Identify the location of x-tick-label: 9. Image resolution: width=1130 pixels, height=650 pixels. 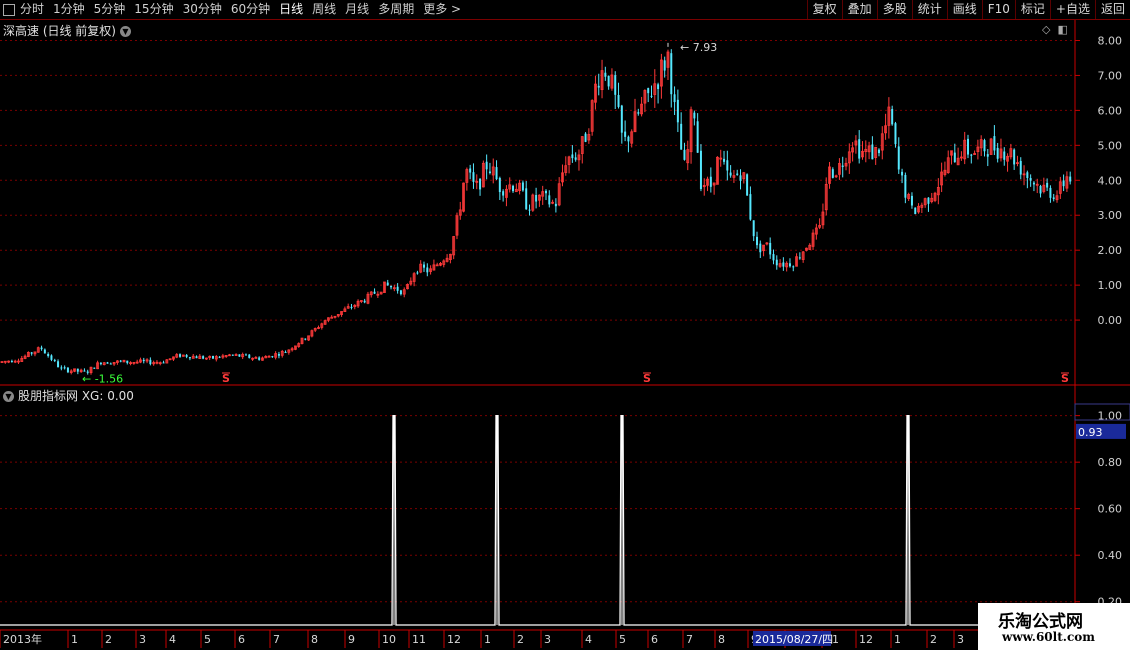
(351, 639).